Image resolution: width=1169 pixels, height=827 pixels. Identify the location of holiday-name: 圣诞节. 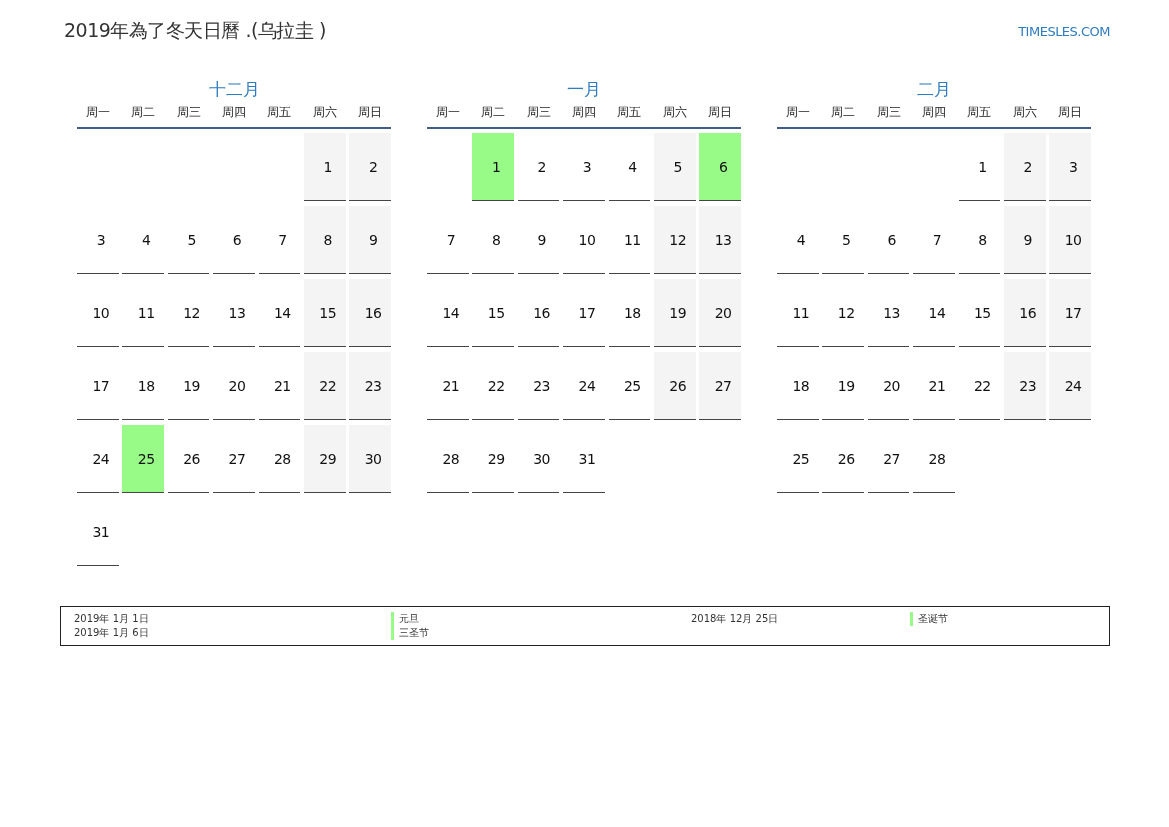
(929, 619).